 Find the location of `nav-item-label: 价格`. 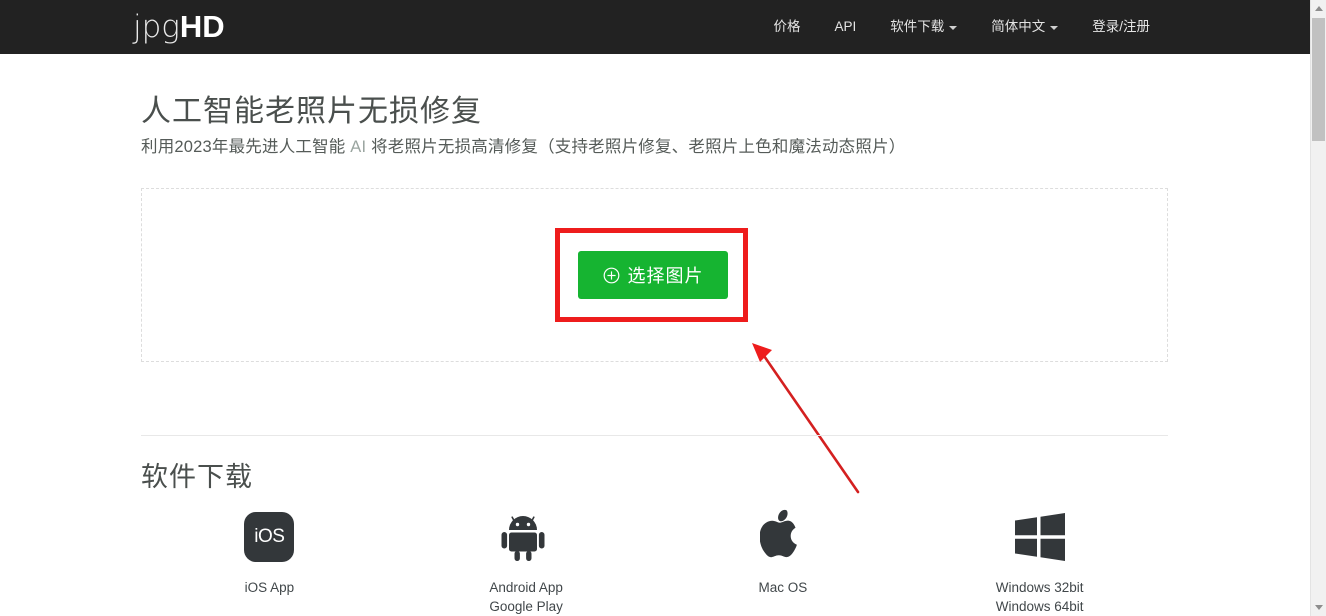

nav-item-label: 价格 is located at coordinates (787, 26).